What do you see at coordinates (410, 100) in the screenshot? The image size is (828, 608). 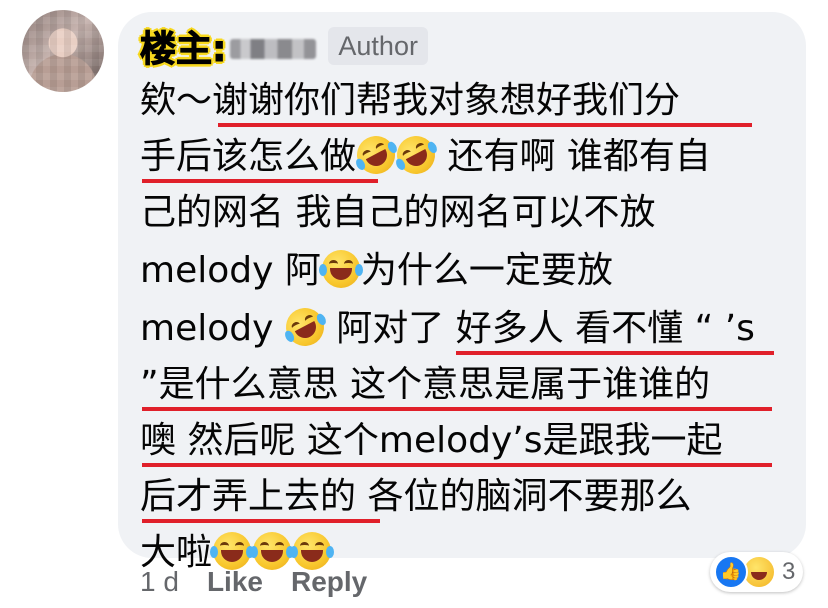 I see `comment-line: 欸～谢谢你们帮我对象想好我们分` at bounding box center [410, 100].